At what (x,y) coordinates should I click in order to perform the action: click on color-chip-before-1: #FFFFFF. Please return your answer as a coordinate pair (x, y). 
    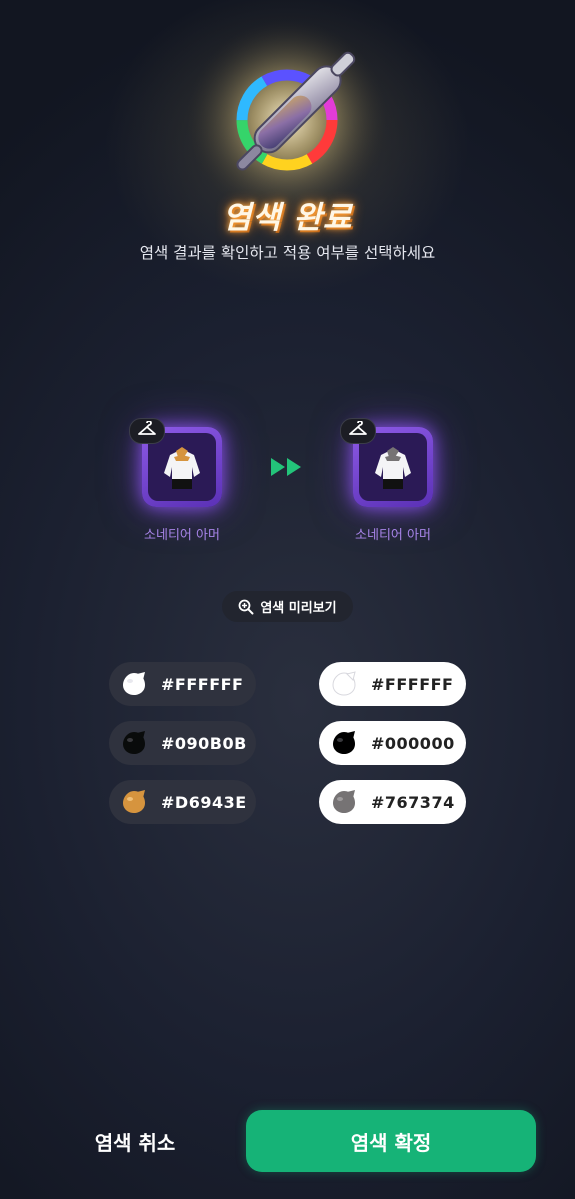
    Looking at the image, I should click on (182, 684).